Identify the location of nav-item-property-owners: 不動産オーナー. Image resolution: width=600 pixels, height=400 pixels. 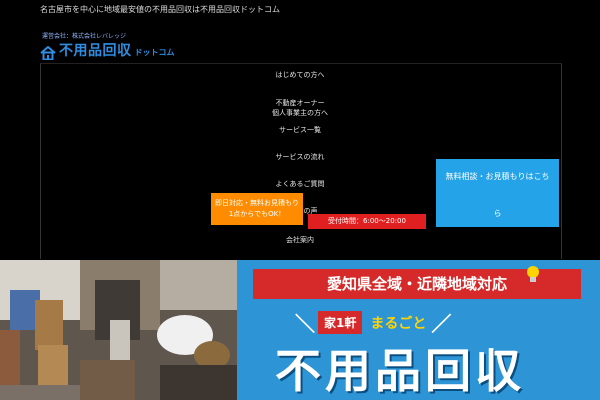
(300, 103).